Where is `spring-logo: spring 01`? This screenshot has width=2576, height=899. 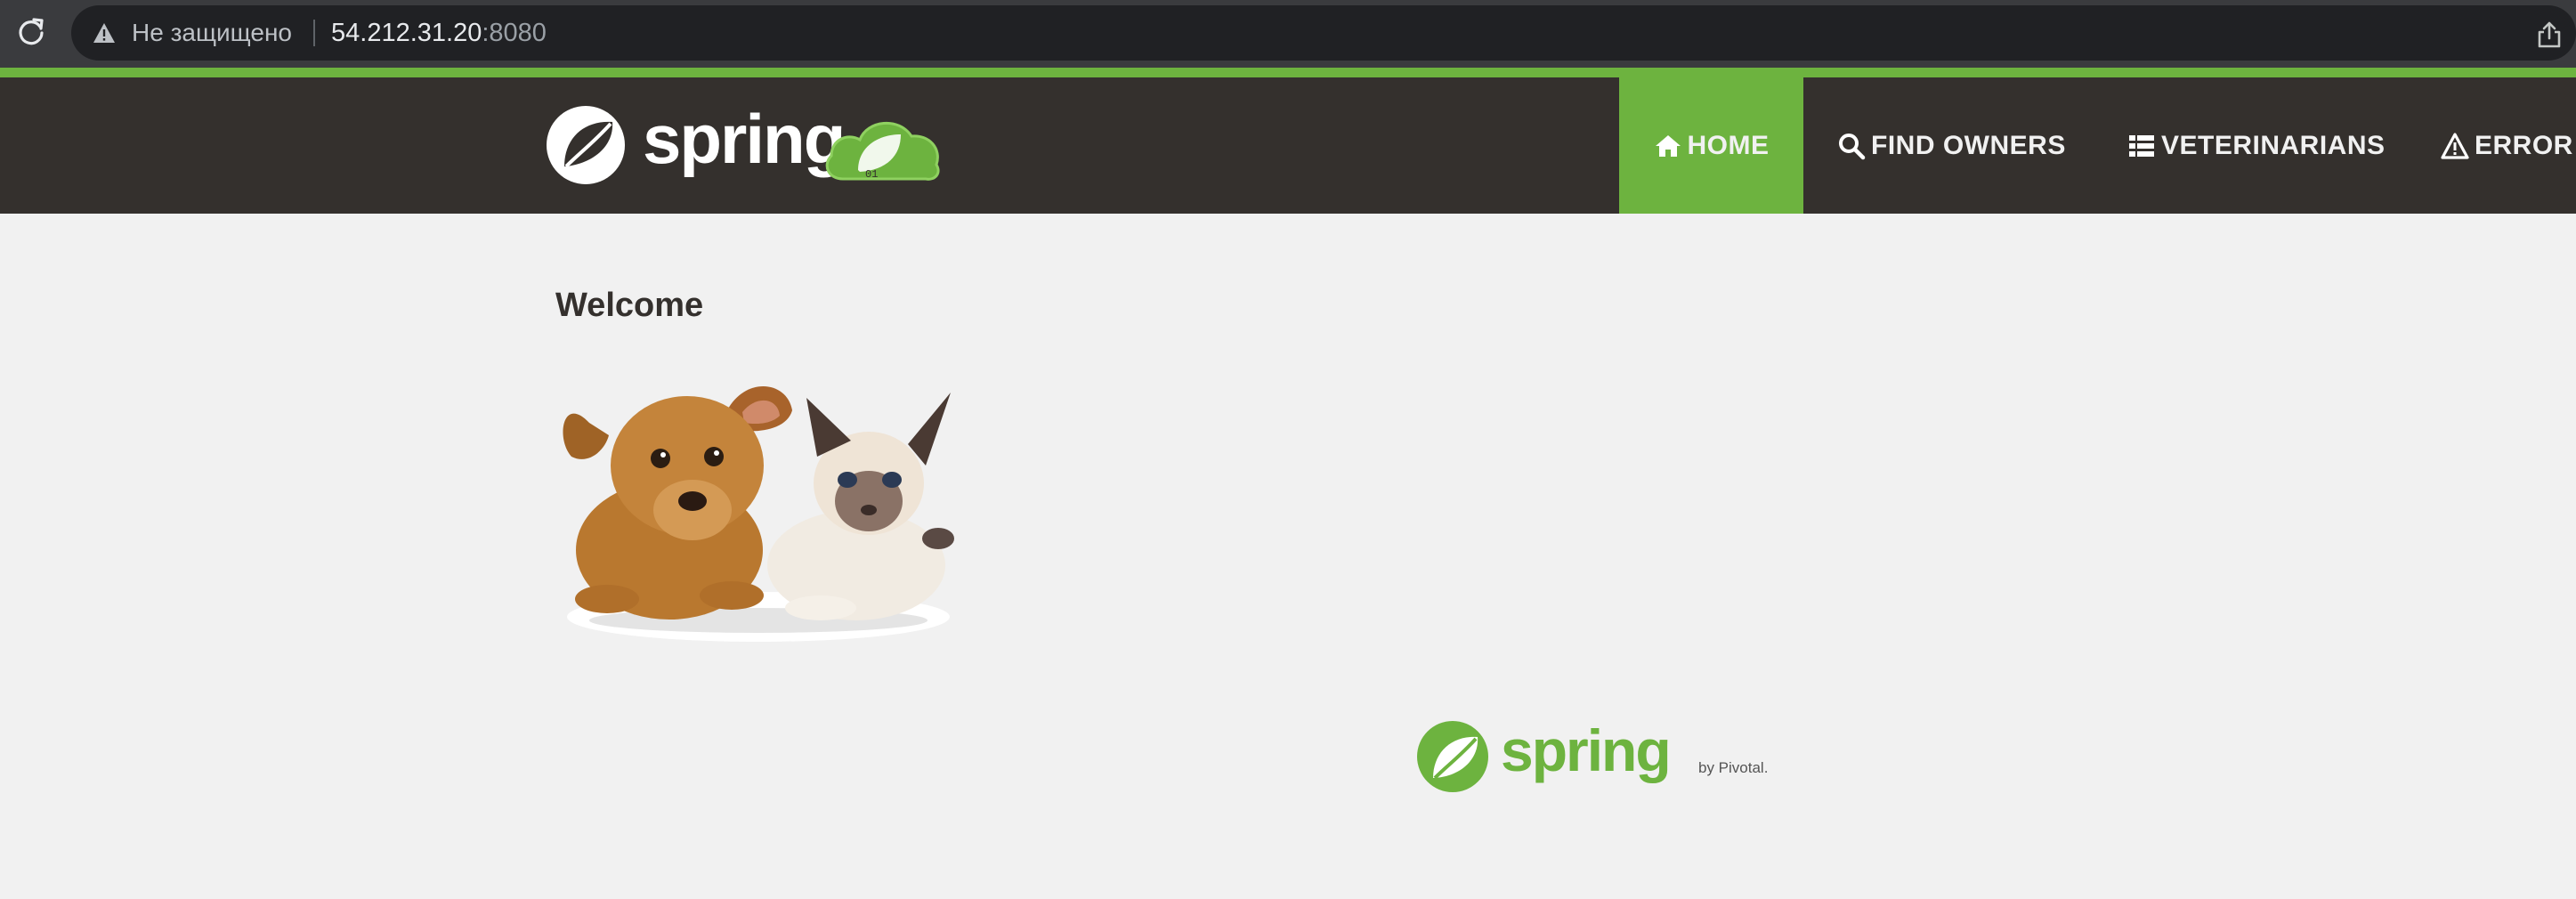
spring-logo: spring 01 is located at coordinates (749, 145).